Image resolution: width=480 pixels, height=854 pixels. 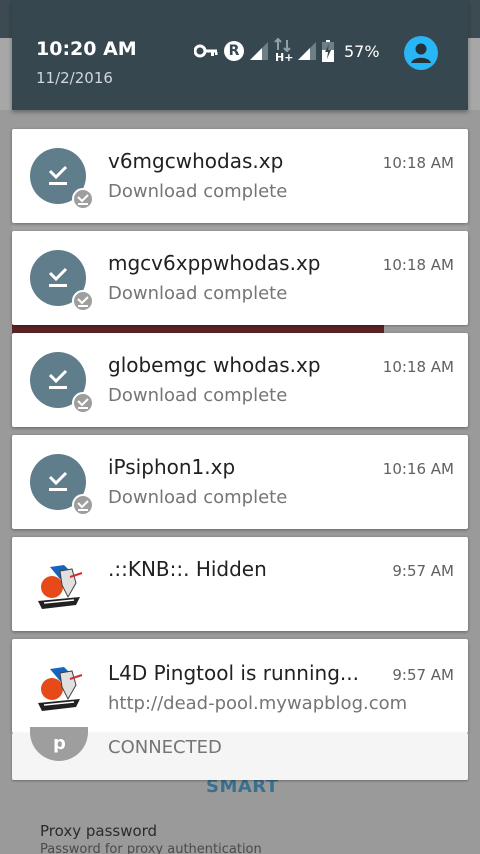 What do you see at coordinates (214, 365) in the screenshot?
I see `notification-title: globemgc whodas.xp` at bounding box center [214, 365].